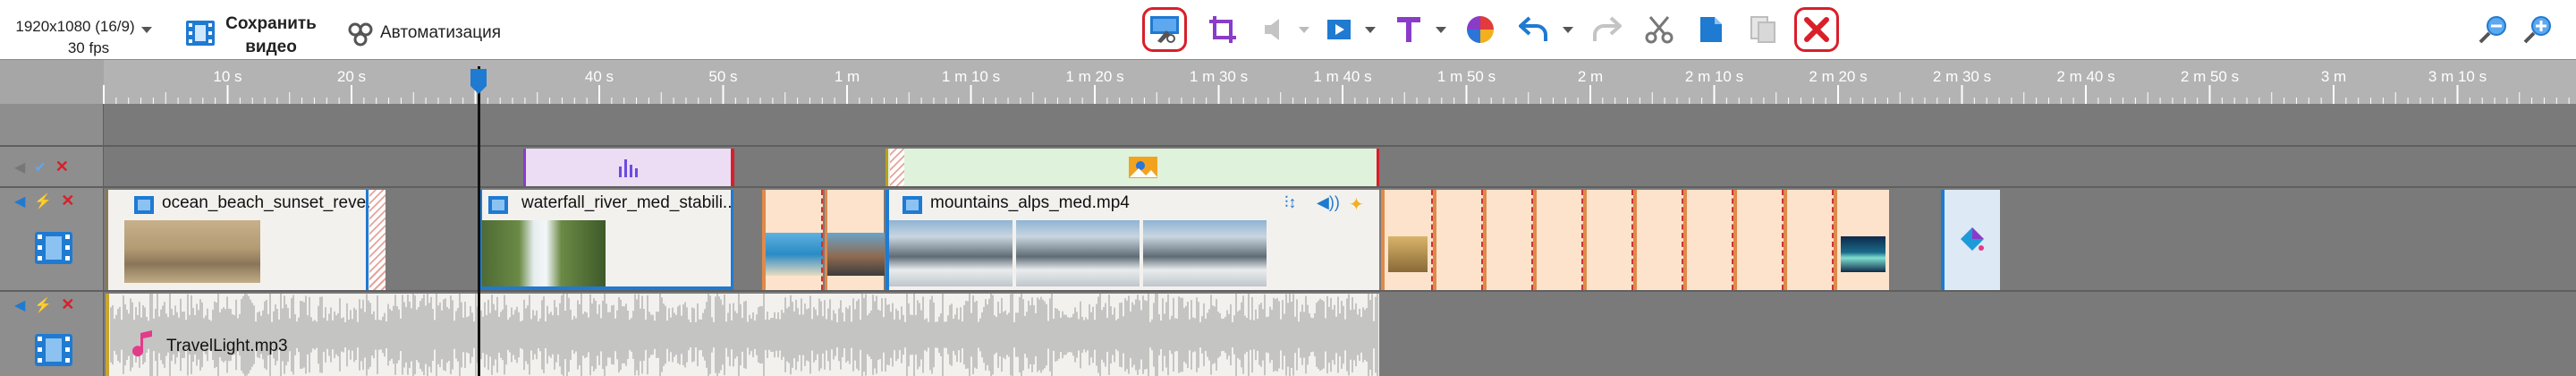 Image resolution: width=2576 pixels, height=376 pixels. What do you see at coordinates (723, 76) in the screenshot?
I see `ruler-label: 50 s` at bounding box center [723, 76].